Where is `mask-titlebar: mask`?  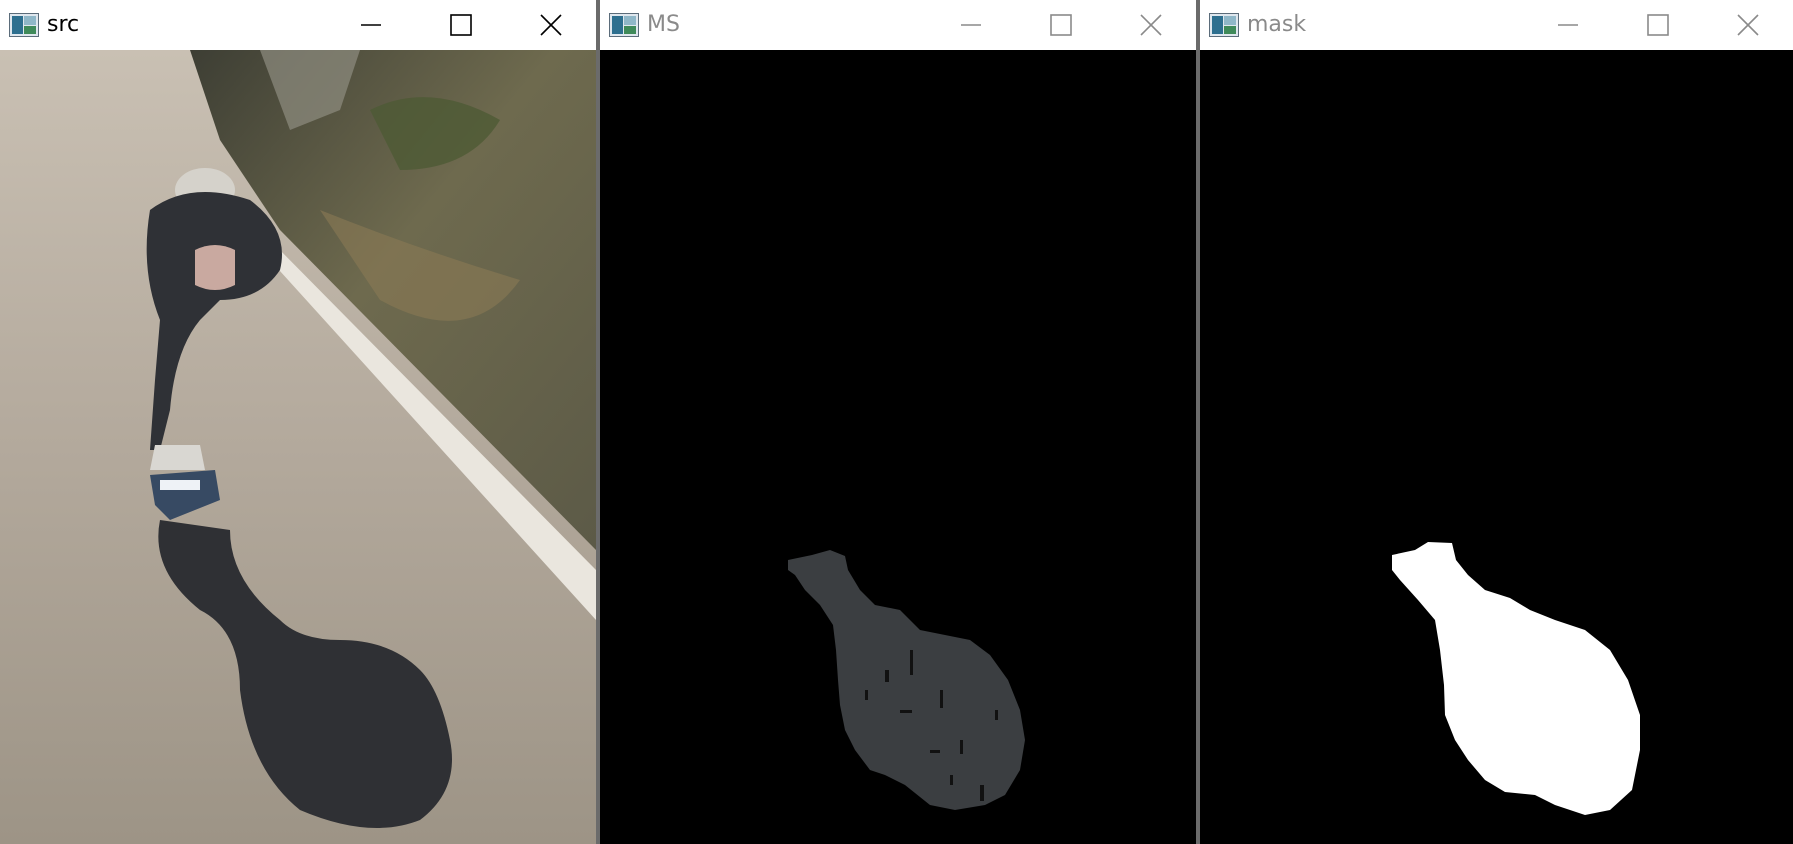 mask-titlebar: mask is located at coordinates (1496, 25).